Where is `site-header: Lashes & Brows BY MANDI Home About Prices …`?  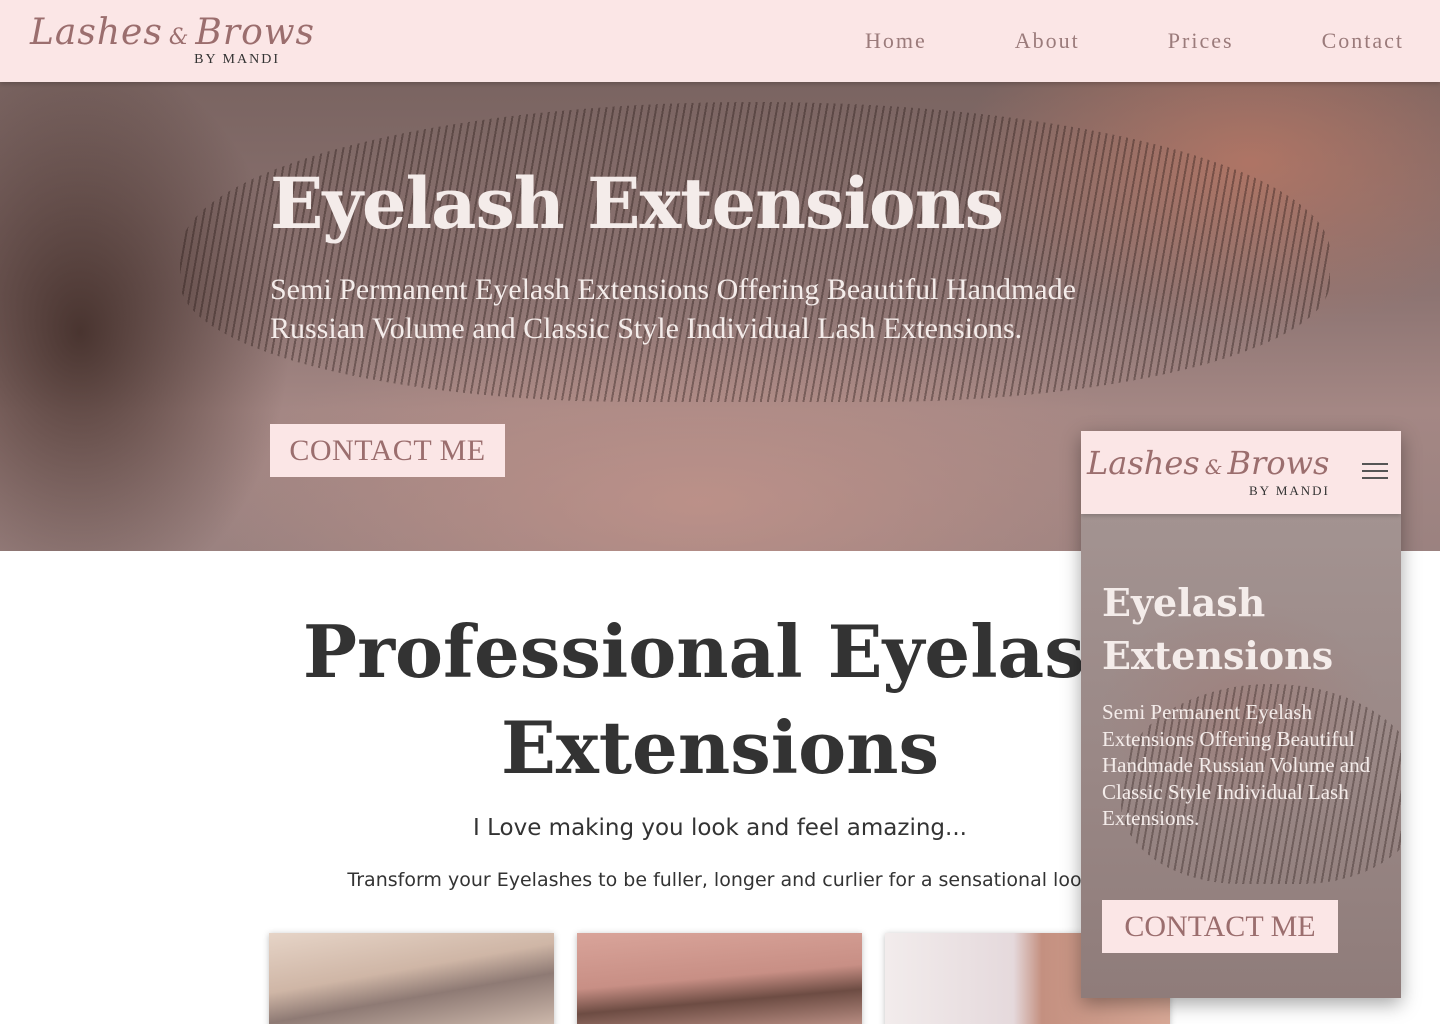 site-header: Lashes & Brows BY MANDI Home About Prices … is located at coordinates (720, 41).